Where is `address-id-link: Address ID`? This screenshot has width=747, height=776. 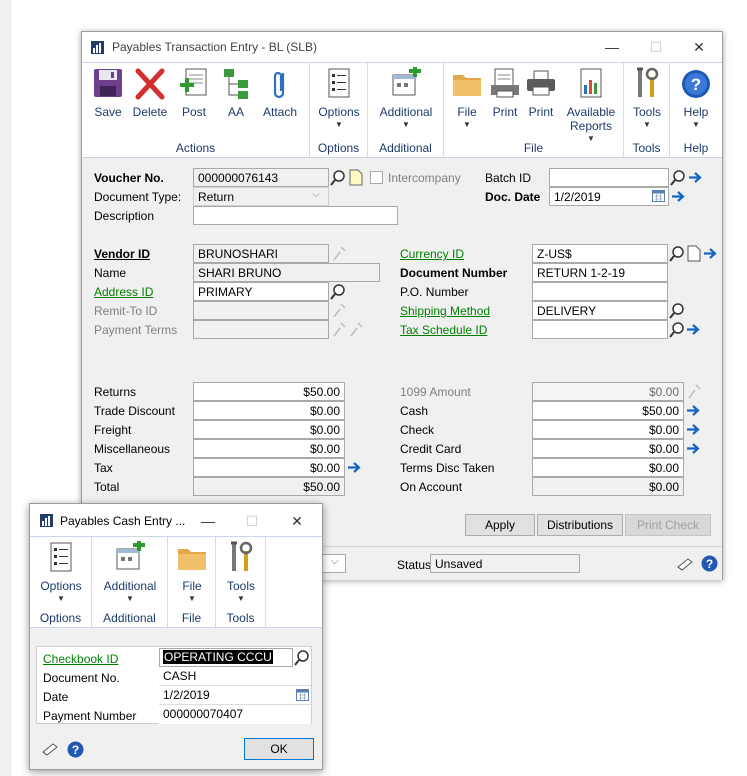
address-id-link: Address ID is located at coordinates (123, 292).